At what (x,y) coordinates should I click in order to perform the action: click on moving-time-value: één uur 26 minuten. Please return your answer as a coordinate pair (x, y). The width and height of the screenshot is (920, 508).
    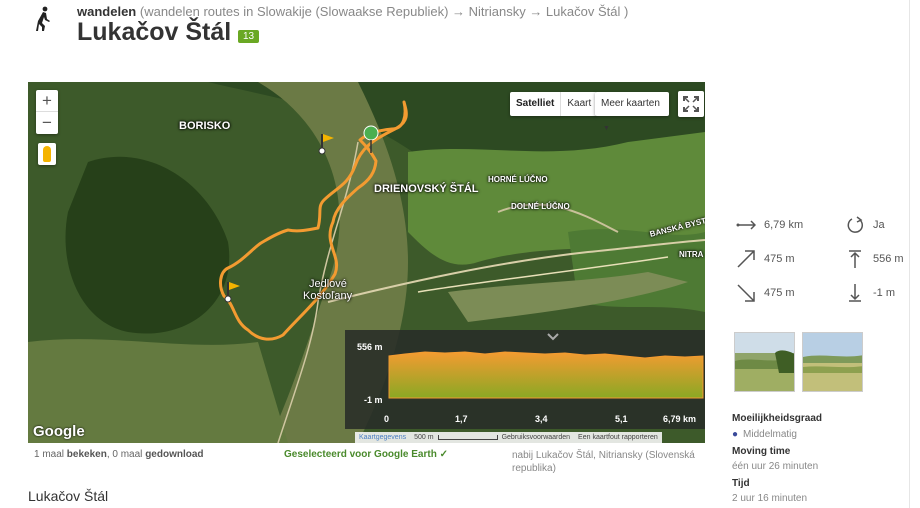
    Looking at the image, I should click on (775, 466).